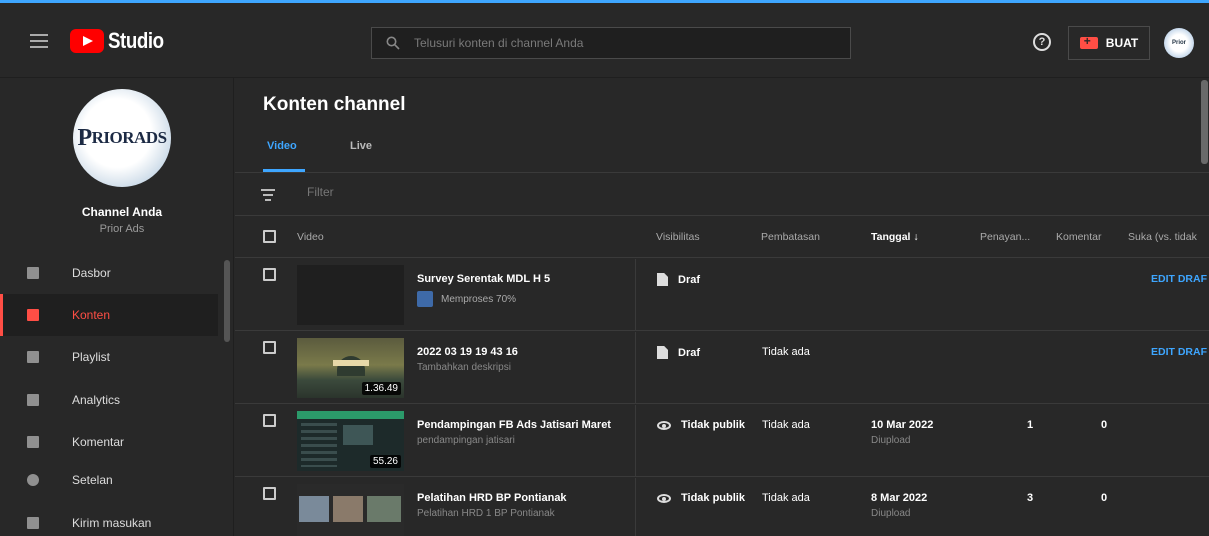  What do you see at coordinates (282, 146) in the screenshot?
I see `tab-video: Video` at bounding box center [282, 146].